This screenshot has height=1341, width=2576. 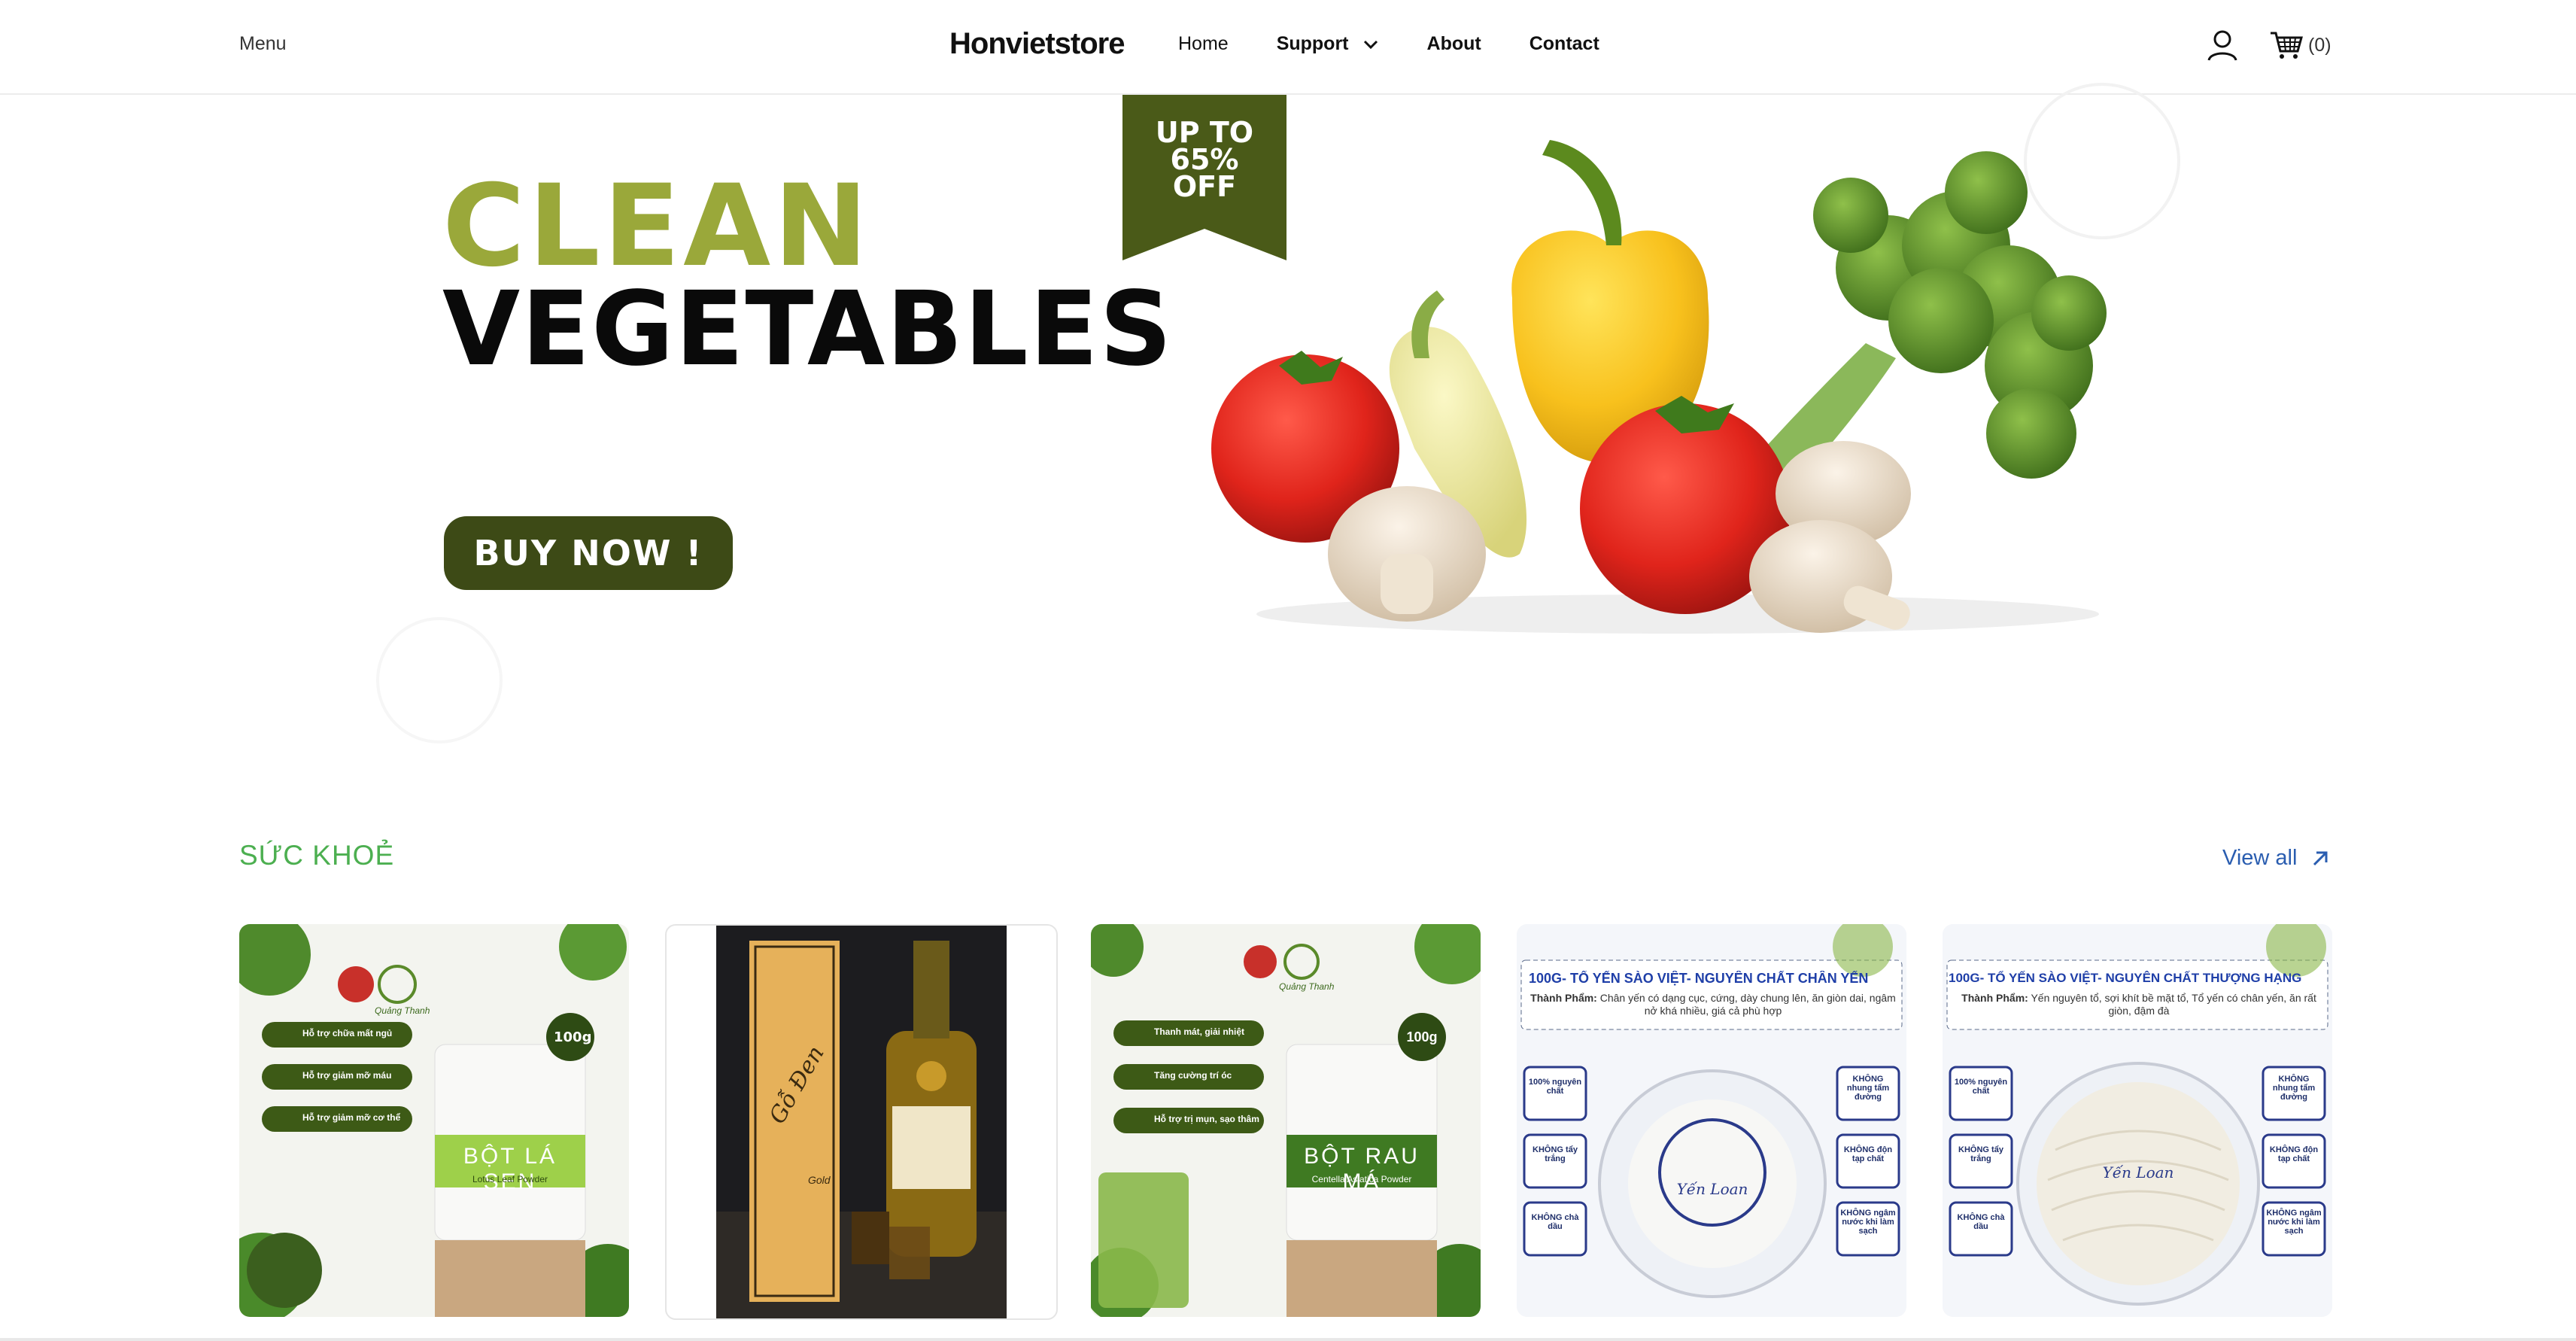 I want to click on menu-button: Menu, so click(x=263, y=44).